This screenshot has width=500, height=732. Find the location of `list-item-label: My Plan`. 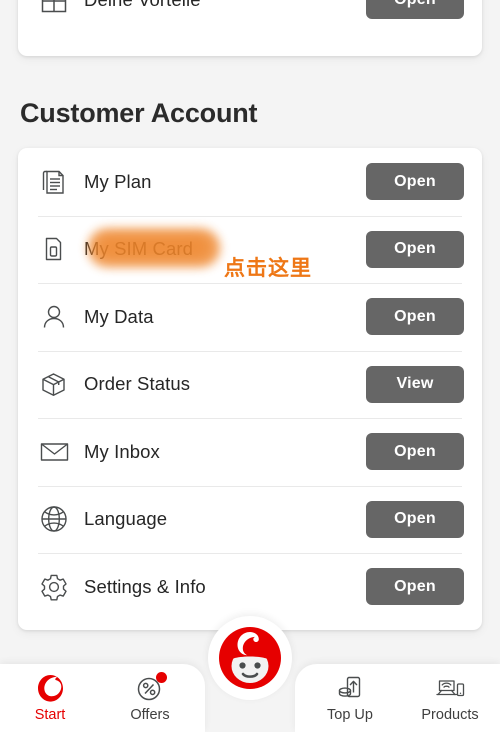

list-item-label: My Plan is located at coordinates (118, 181).